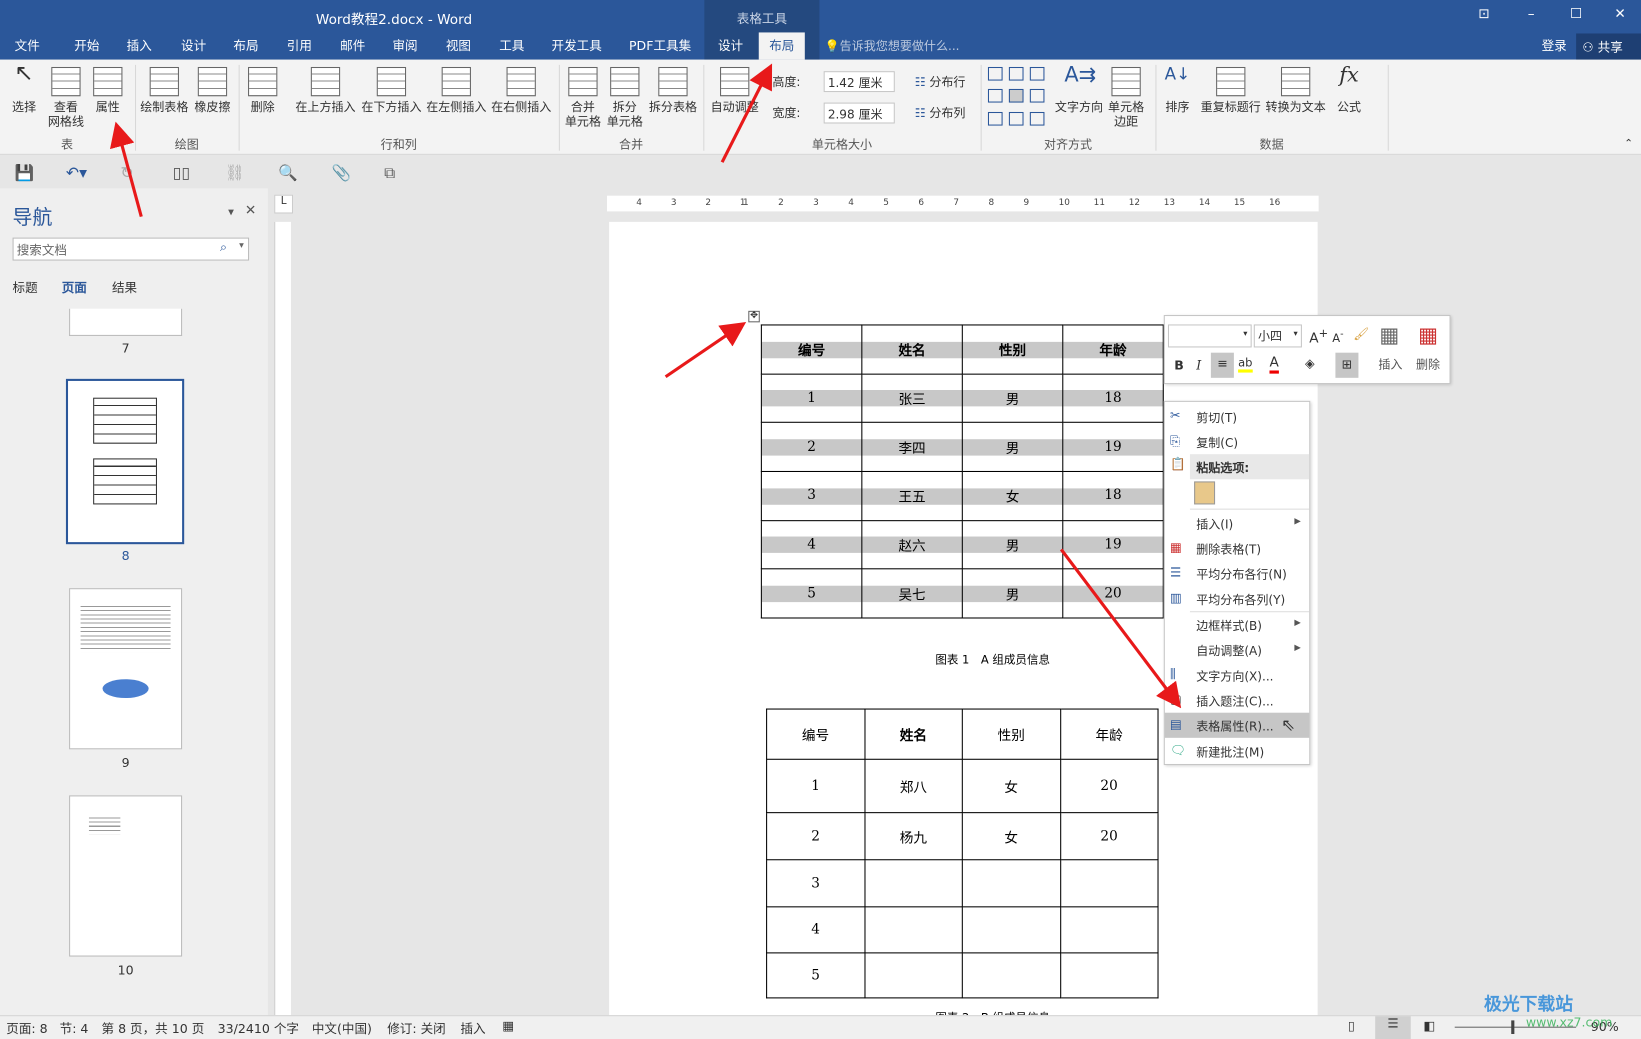  Describe the element at coordinates (1554, 46) in the screenshot. I see `login-link: 登录` at that location.